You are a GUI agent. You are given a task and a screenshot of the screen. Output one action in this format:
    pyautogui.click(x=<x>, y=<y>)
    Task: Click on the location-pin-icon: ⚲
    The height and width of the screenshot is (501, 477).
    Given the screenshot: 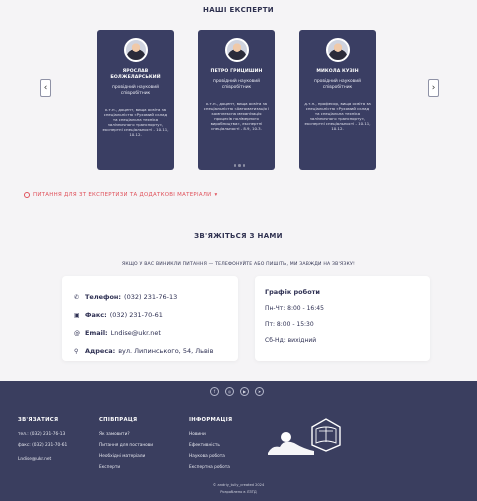 What is the action you would take?
    pyautogui.click(x=76, y=351)
    